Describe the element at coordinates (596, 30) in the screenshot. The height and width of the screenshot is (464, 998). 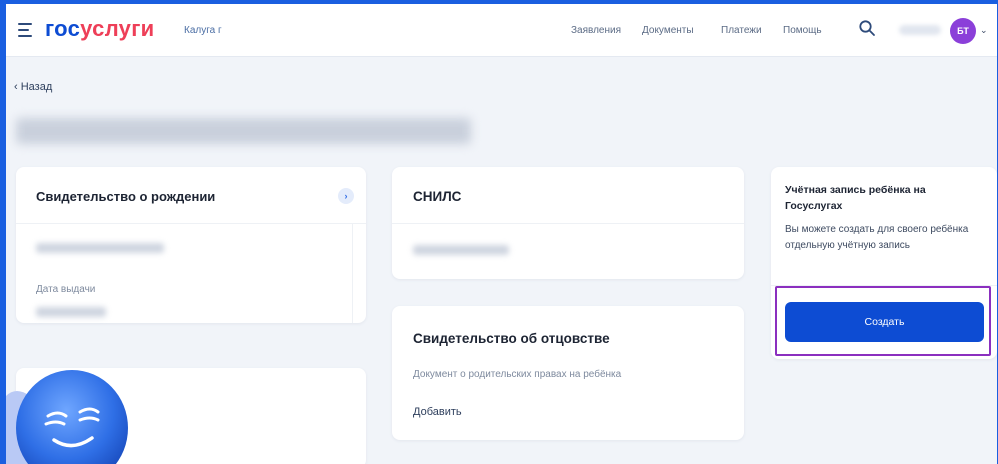
I see `nav-applications: Заявления` at that location.